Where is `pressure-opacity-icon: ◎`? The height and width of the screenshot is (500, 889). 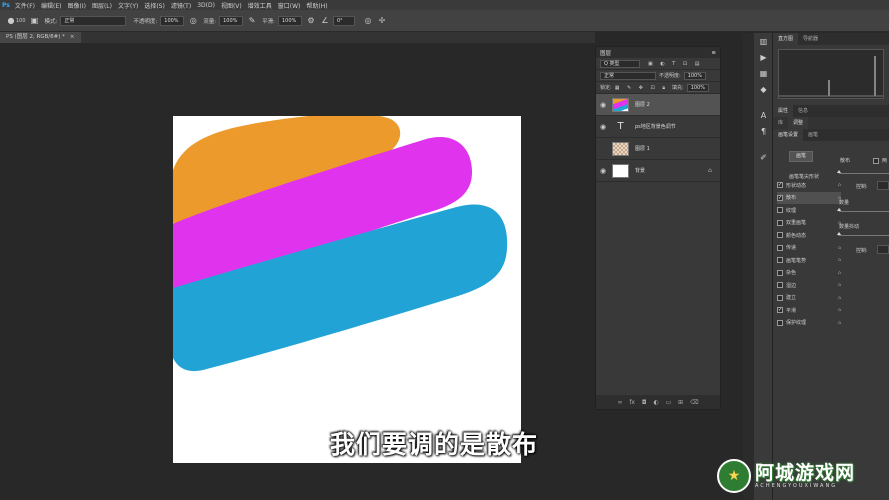
pressure-opacity-icon: ◎ is located at coordinates (193, 21).